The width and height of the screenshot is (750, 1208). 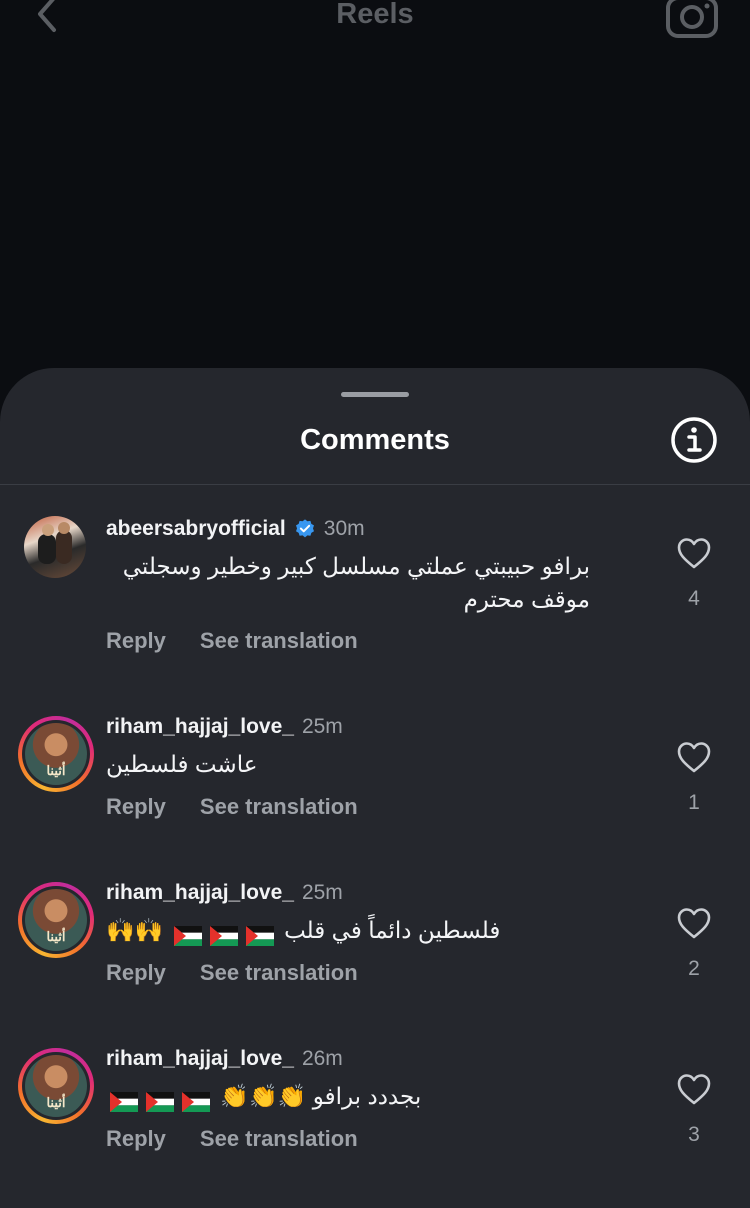 What do you see at coordinates (375, 394) in the screenshot?
I see `drag-handle` at bounding box center [375, 394].